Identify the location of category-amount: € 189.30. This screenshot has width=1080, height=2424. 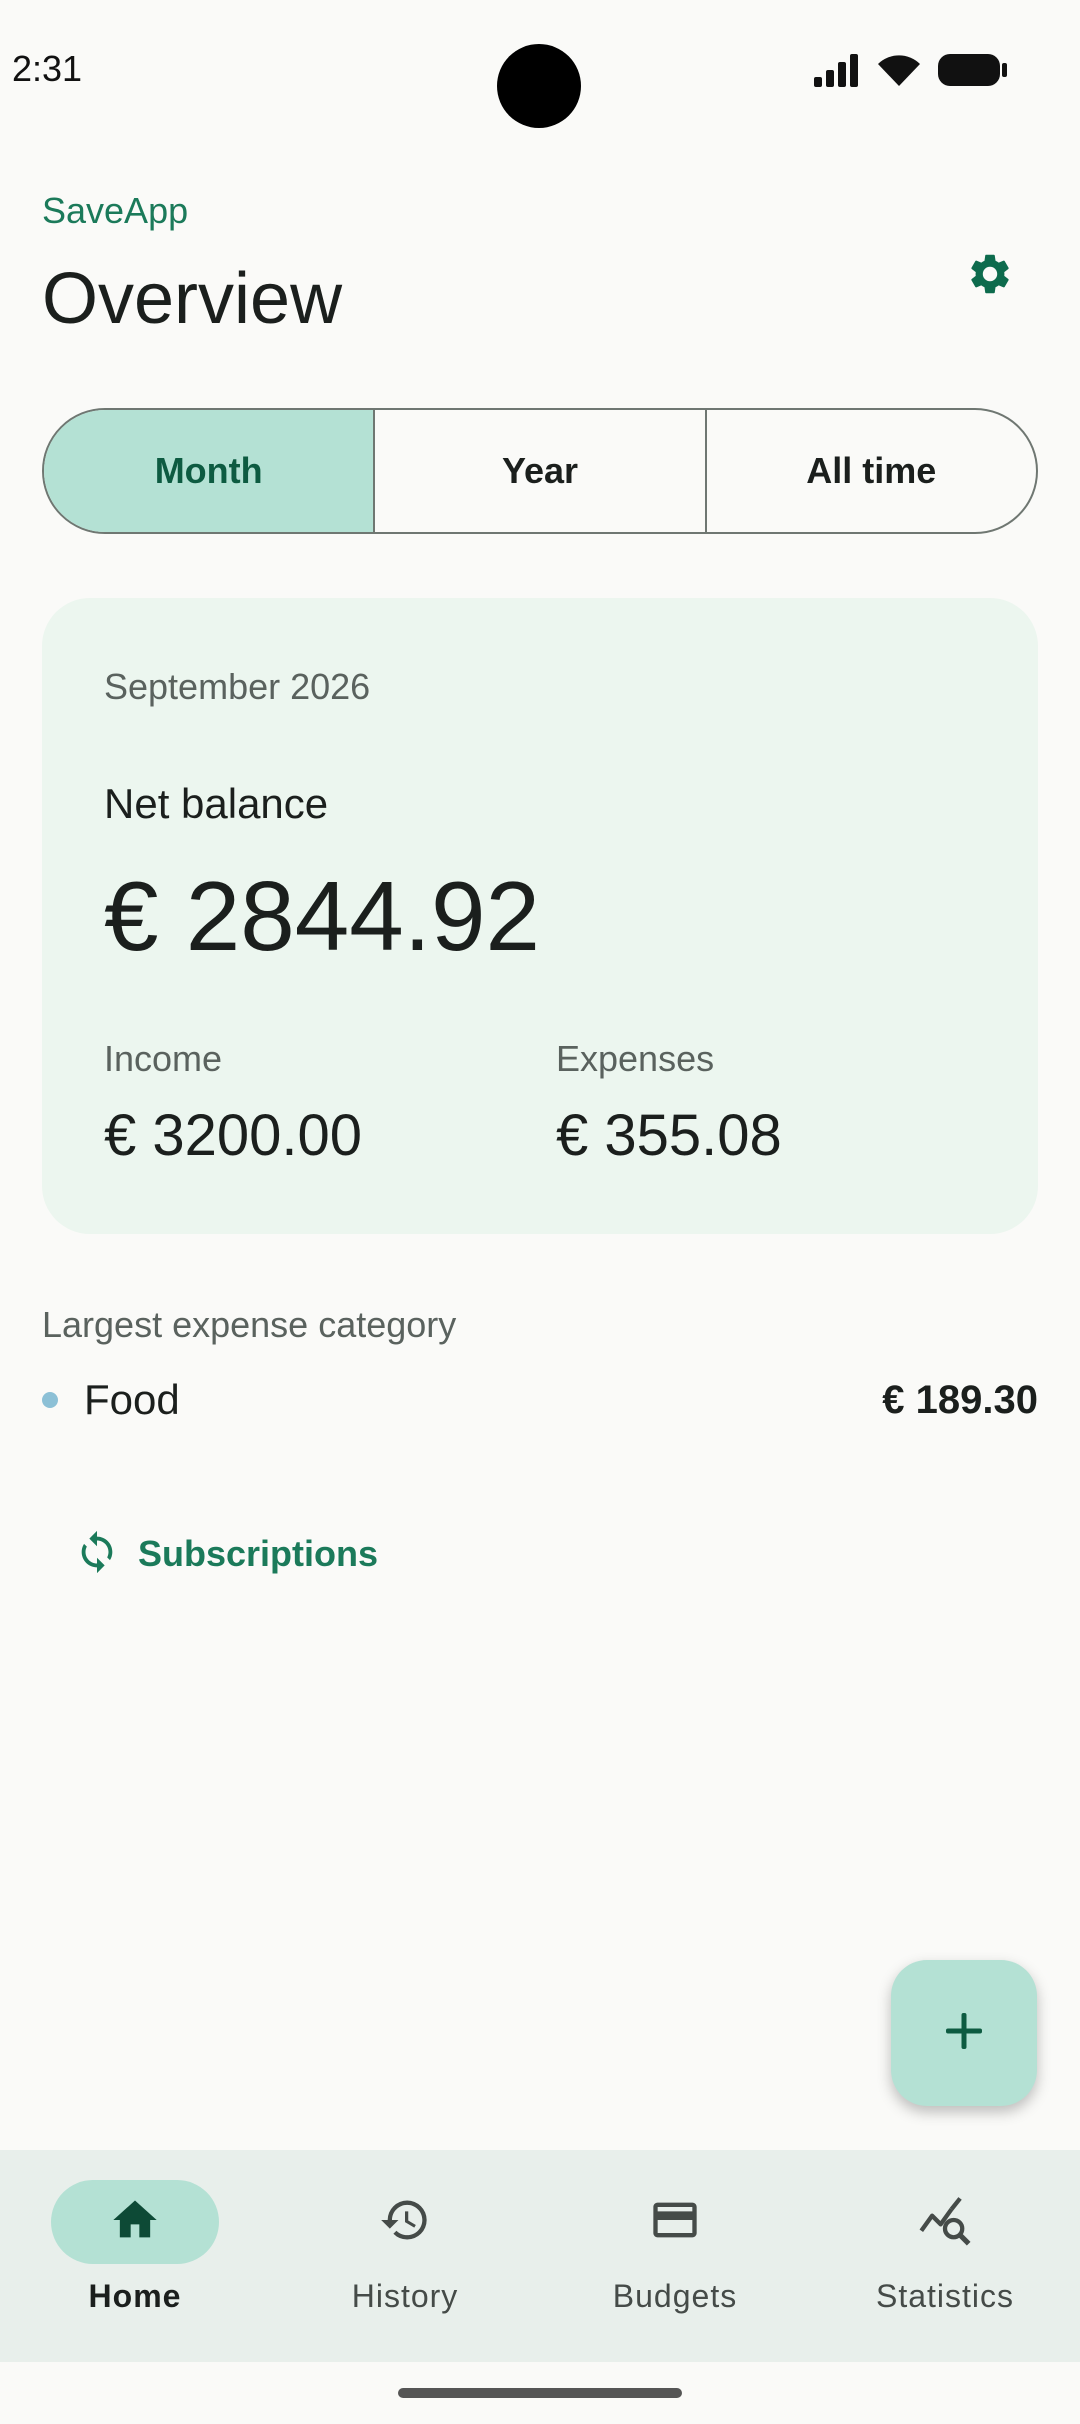
(960, 1399).